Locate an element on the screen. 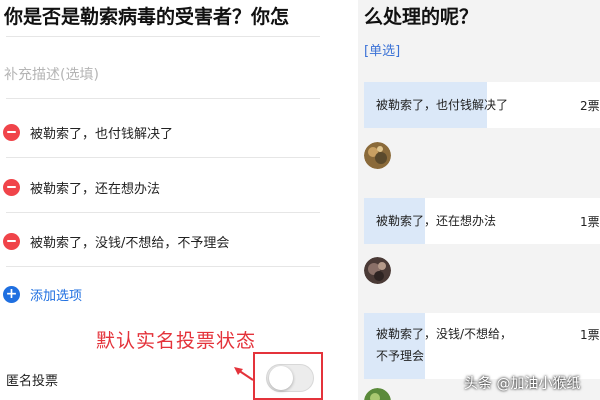 This screenshot has height=400, width=600. anonymous-vote-toggle is located at coordinates (290, 378).